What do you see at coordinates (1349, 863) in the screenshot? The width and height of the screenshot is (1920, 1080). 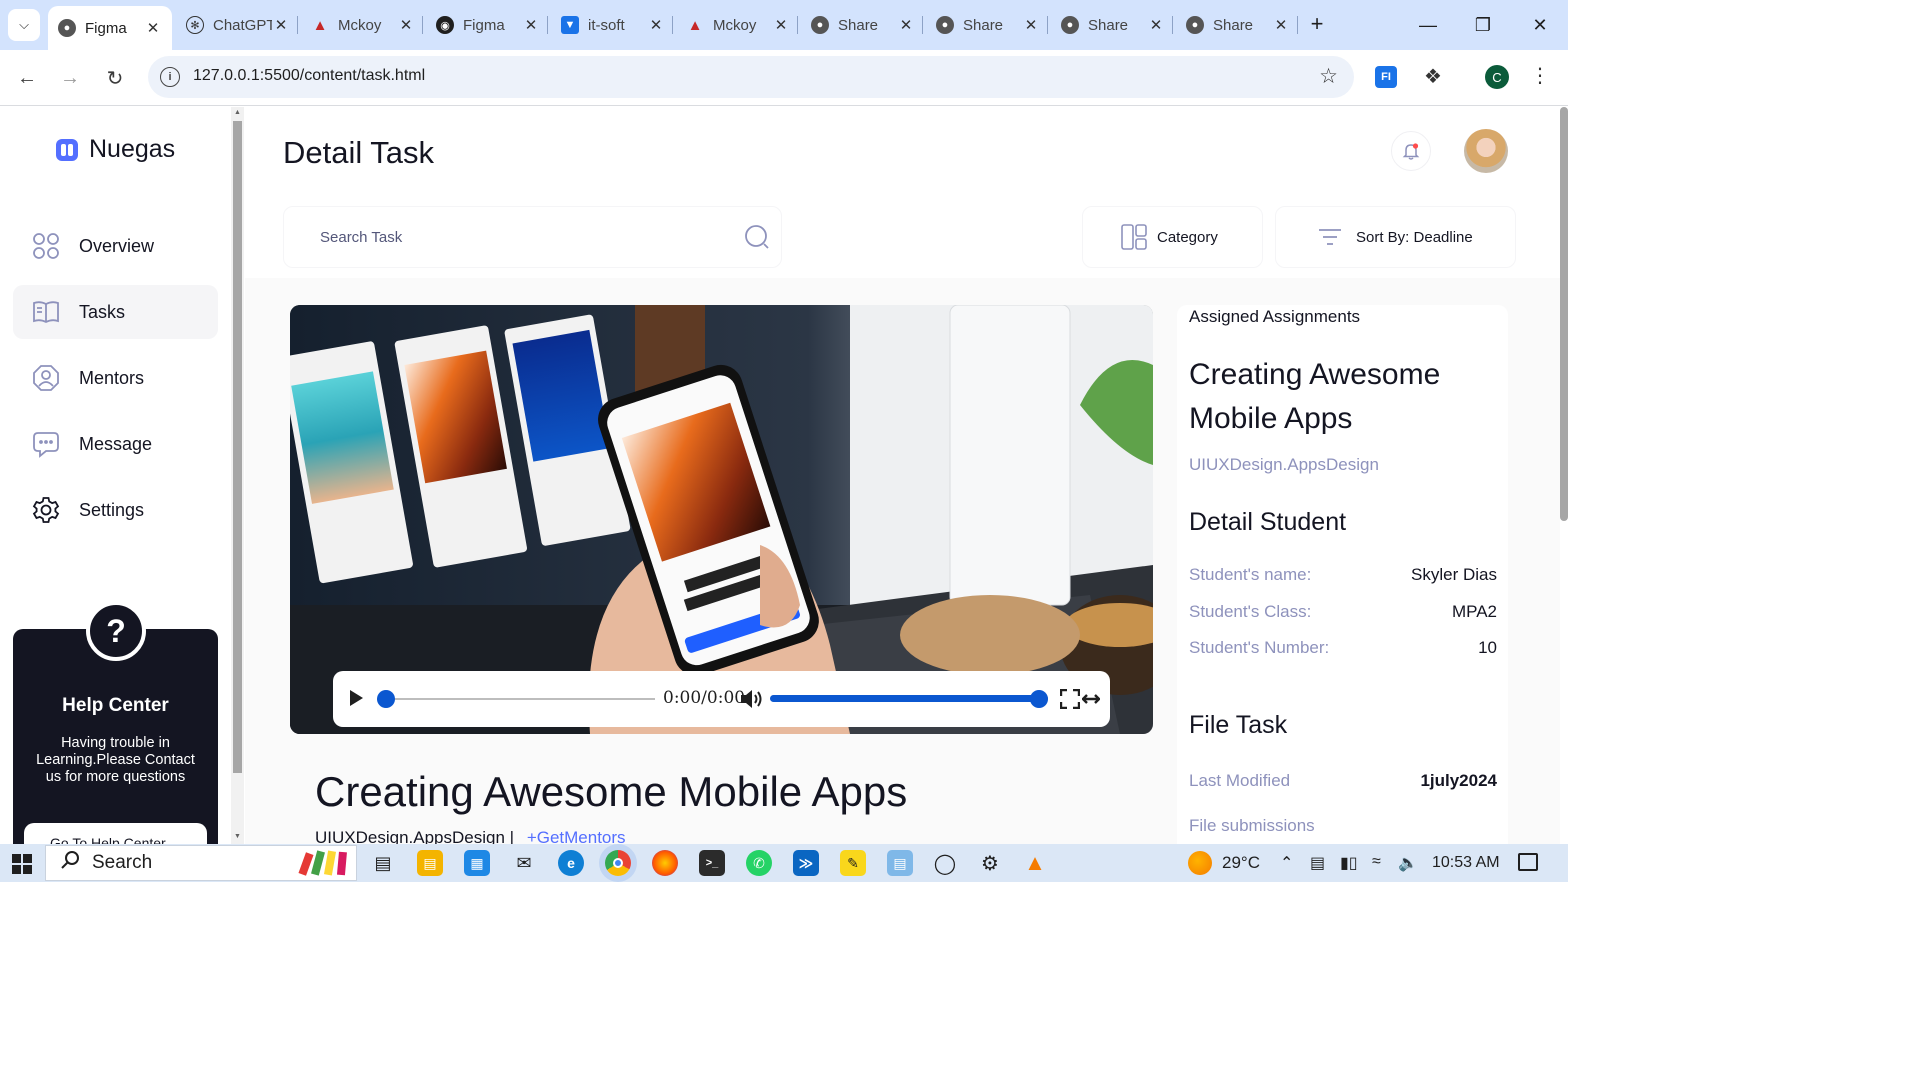 I see `battery-icon: ▮▯` at bounding box center [1349, 863].